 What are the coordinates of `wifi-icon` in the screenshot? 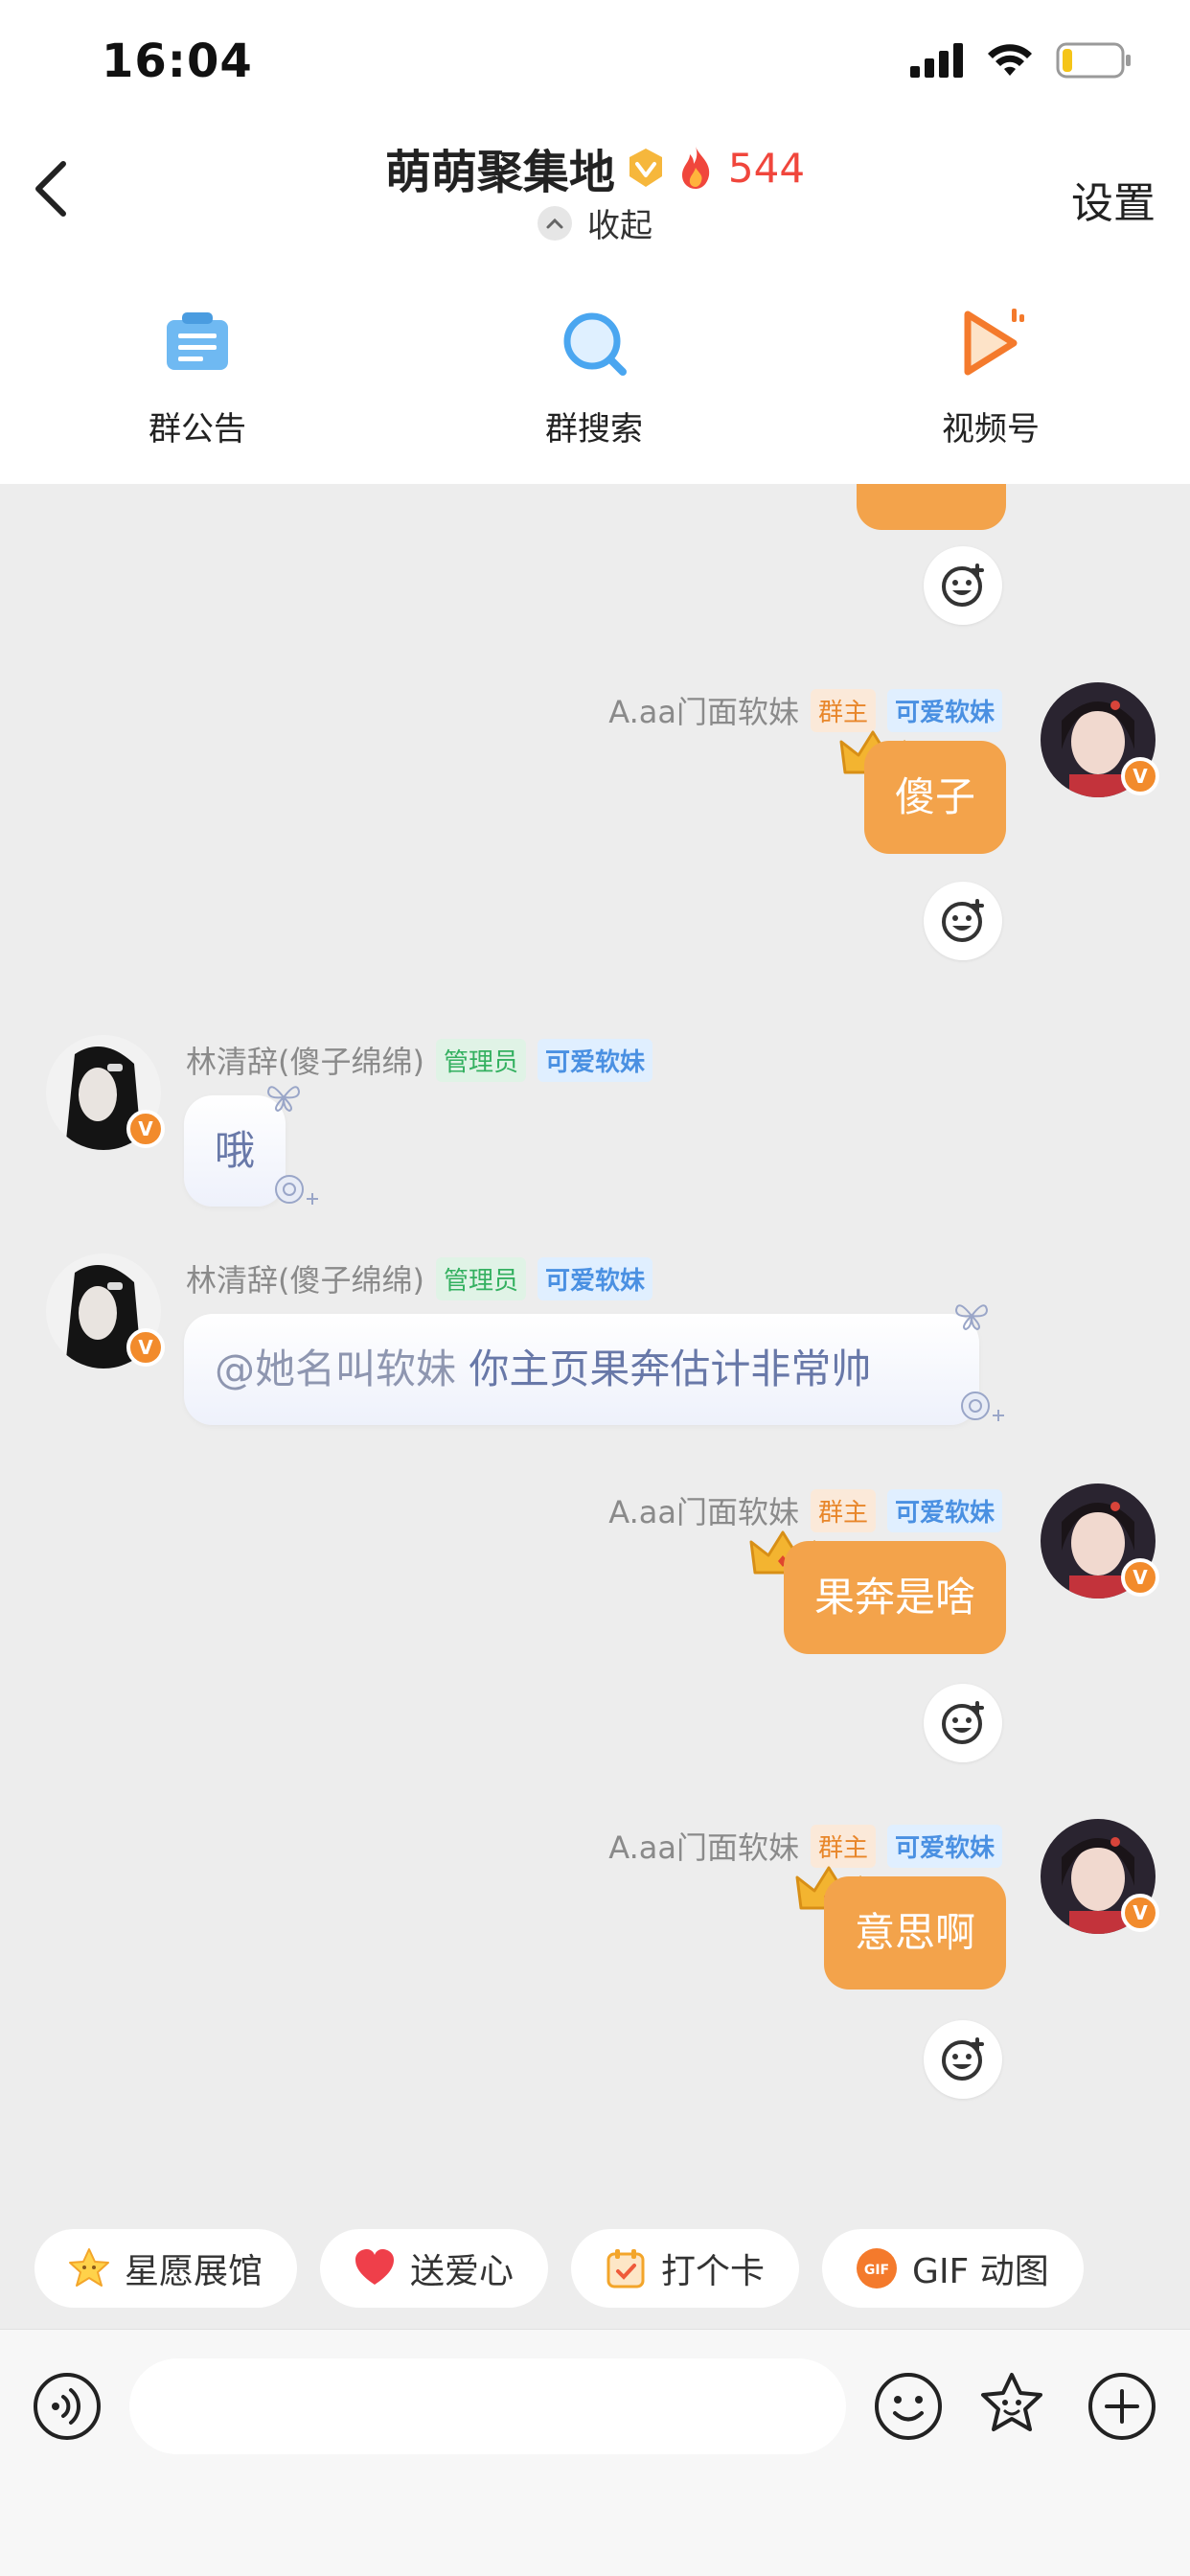 It's located at (1010, 60).